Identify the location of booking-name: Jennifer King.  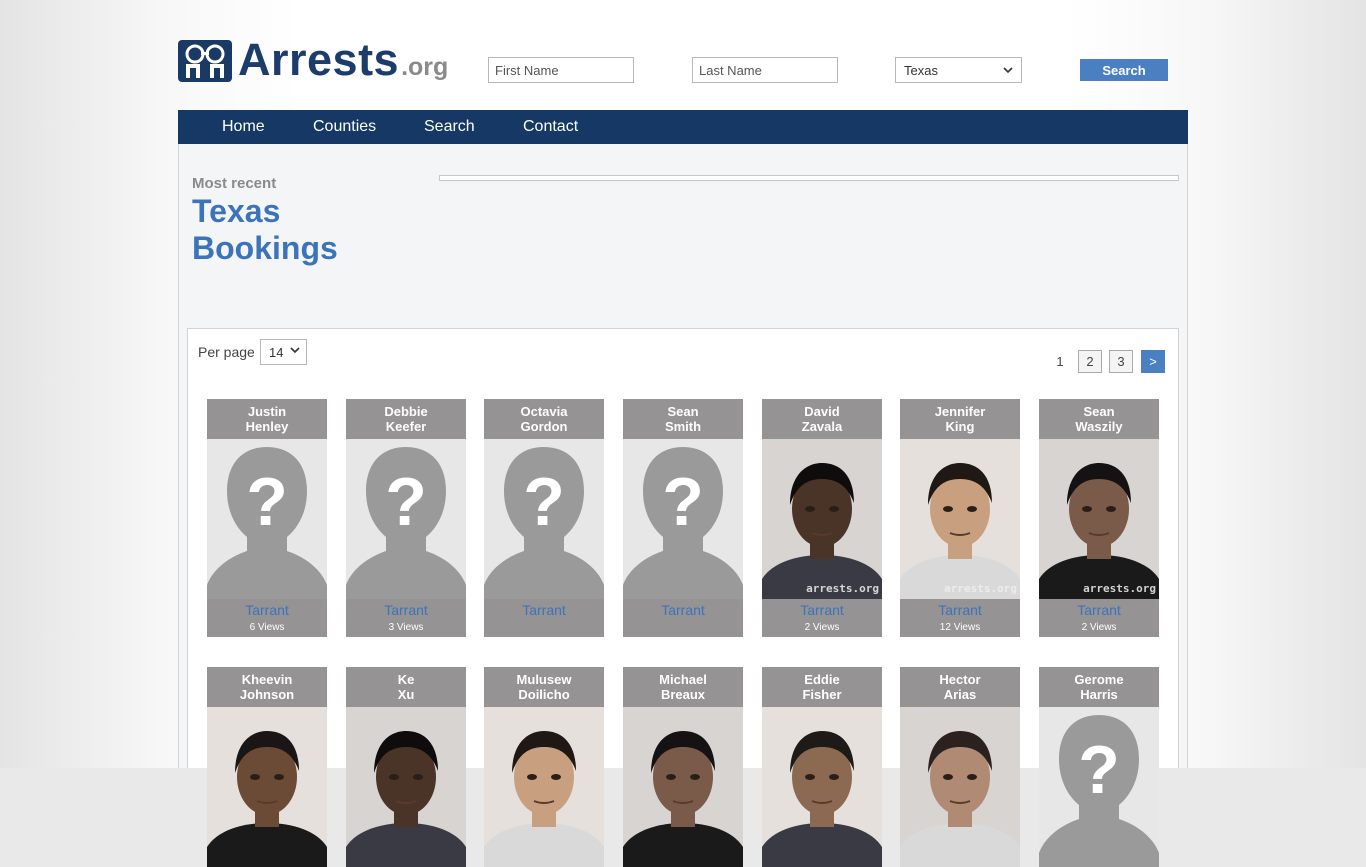
(960, 419).